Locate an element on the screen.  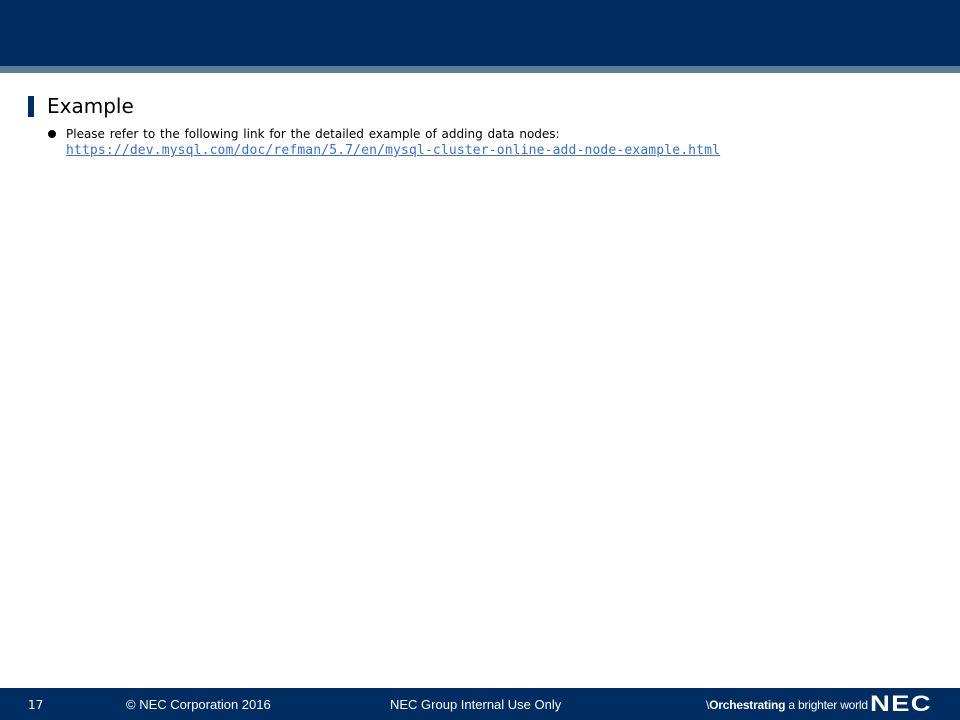
page-number: 17 is located at coordinates (36, 705).